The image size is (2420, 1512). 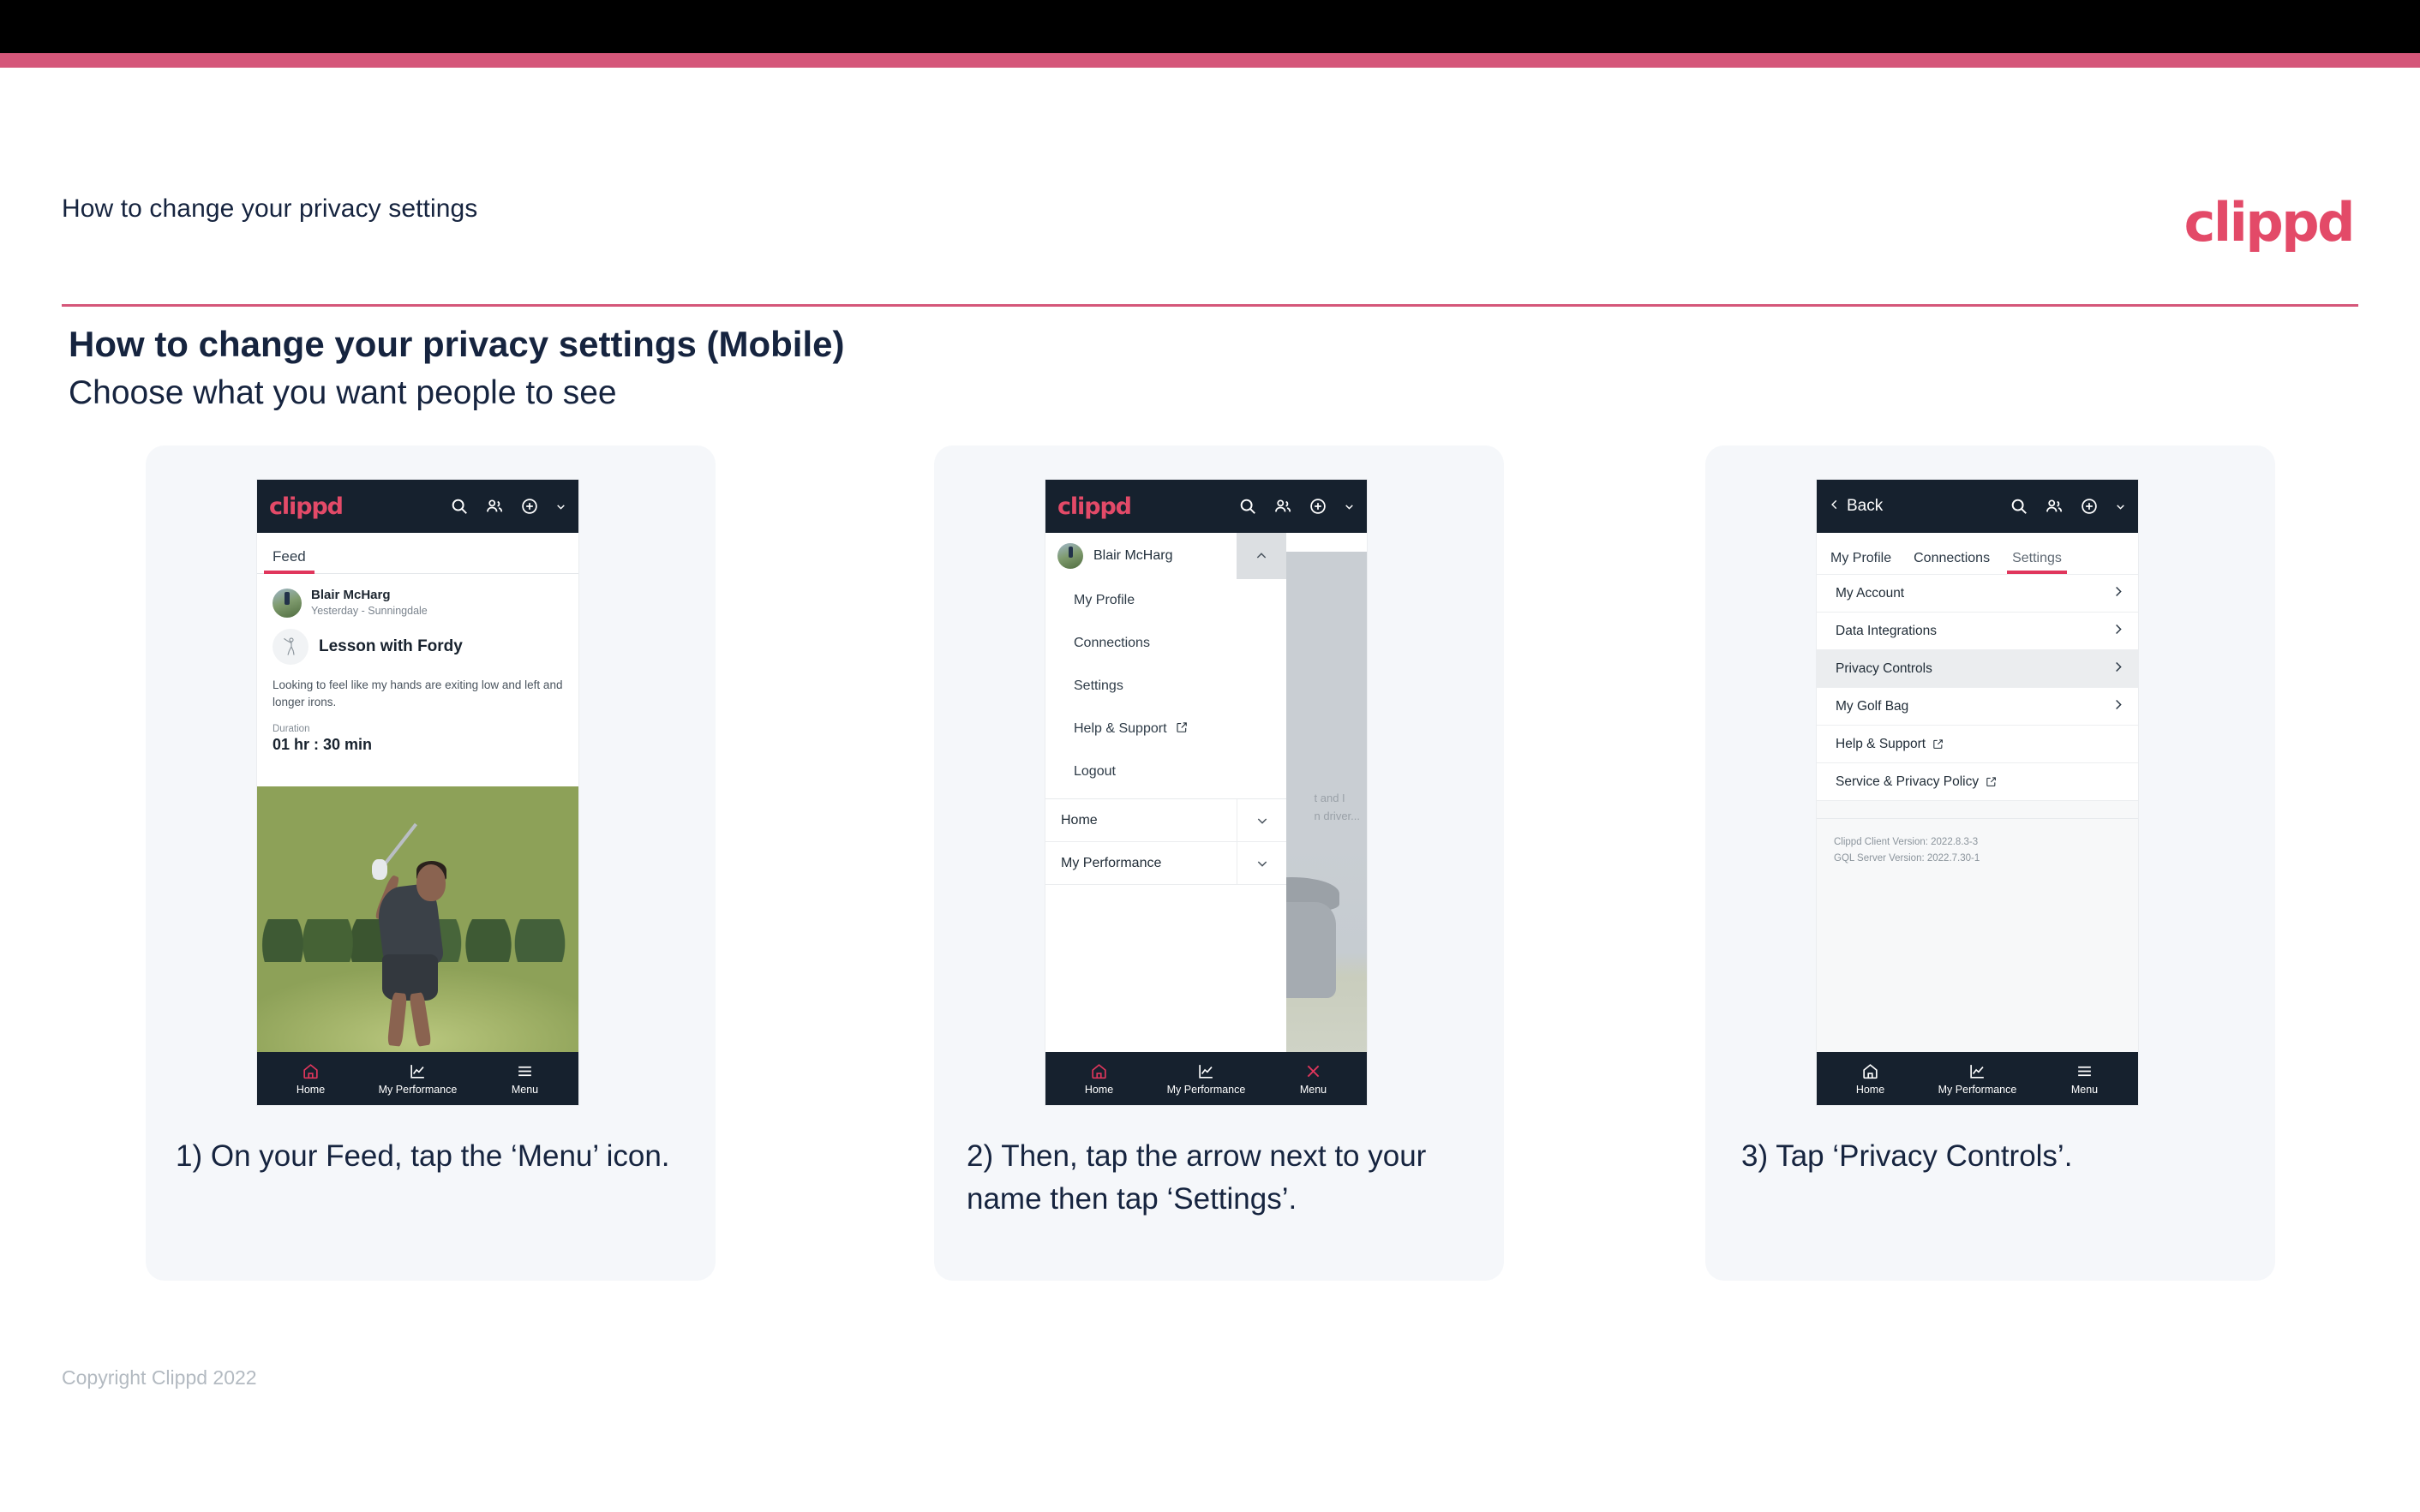 What do you see at coordinates (391, 646) in the screenshot?
I see `lesson-title: Lesson with Fordy` at bounding box center [391, 646].